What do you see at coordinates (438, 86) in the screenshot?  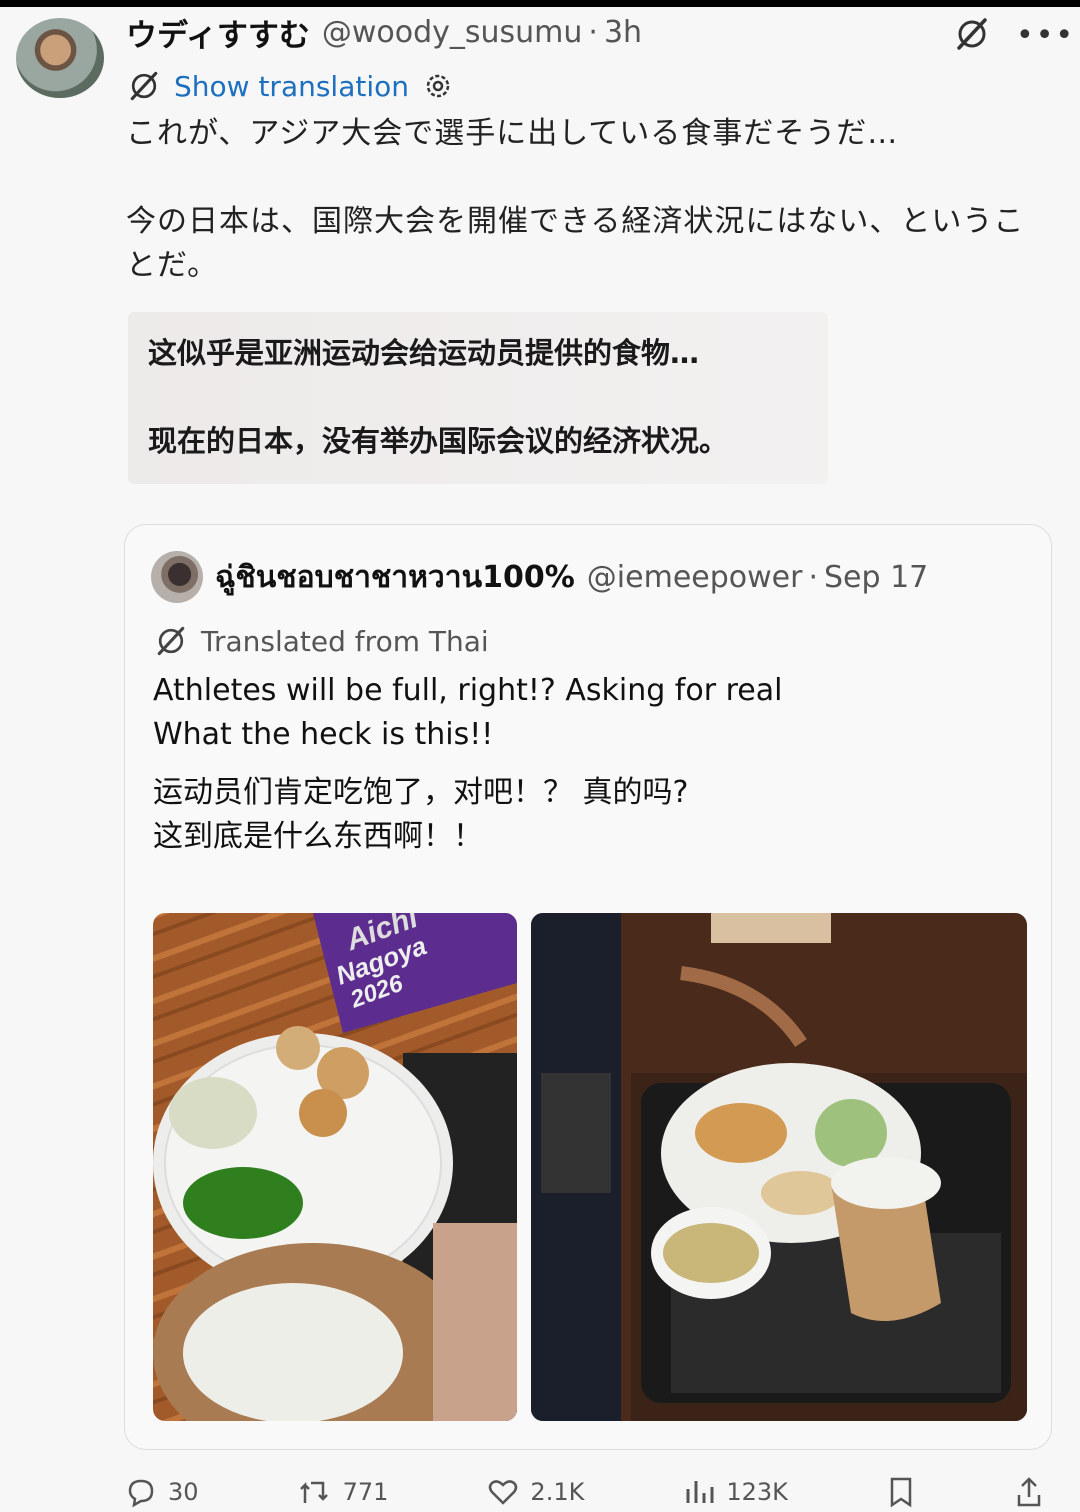 I see `gear-icon` at bounding box center [438, 86].